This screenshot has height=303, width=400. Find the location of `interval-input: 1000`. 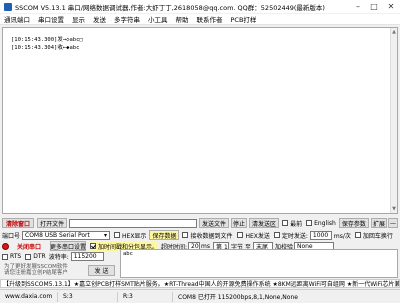

interval-input: 1000 is located at coordinates (320, 235).